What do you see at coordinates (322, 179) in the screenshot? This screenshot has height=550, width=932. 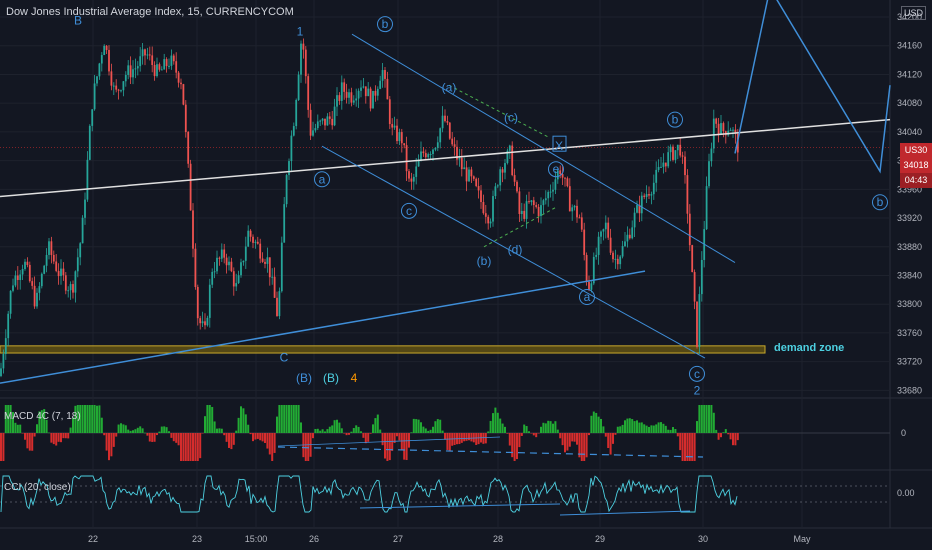 I see `wave-label: a` at bounding box center [322, 179].